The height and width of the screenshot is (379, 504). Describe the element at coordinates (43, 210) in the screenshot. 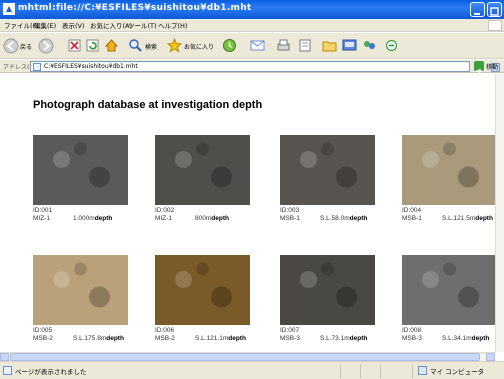

I see `photo-id: ID:001` at that location.